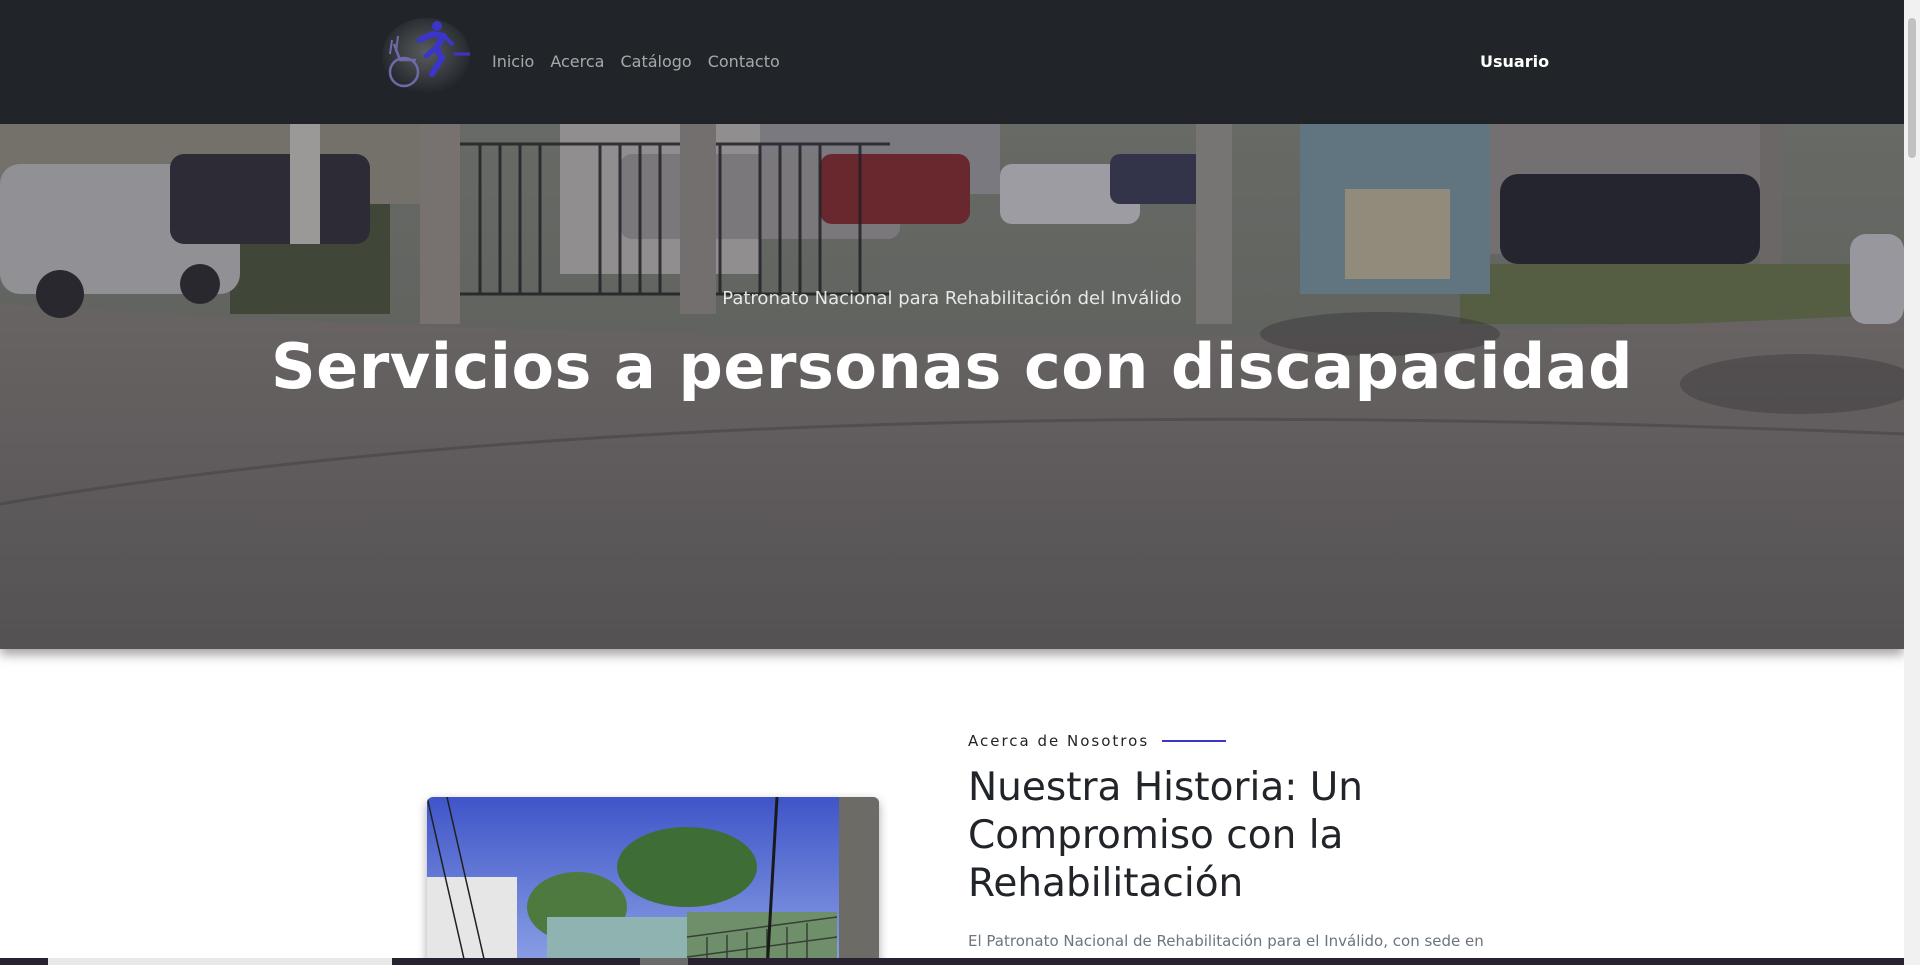  I want to click on nav-link-inicio: Inicio, so click(513, 61).